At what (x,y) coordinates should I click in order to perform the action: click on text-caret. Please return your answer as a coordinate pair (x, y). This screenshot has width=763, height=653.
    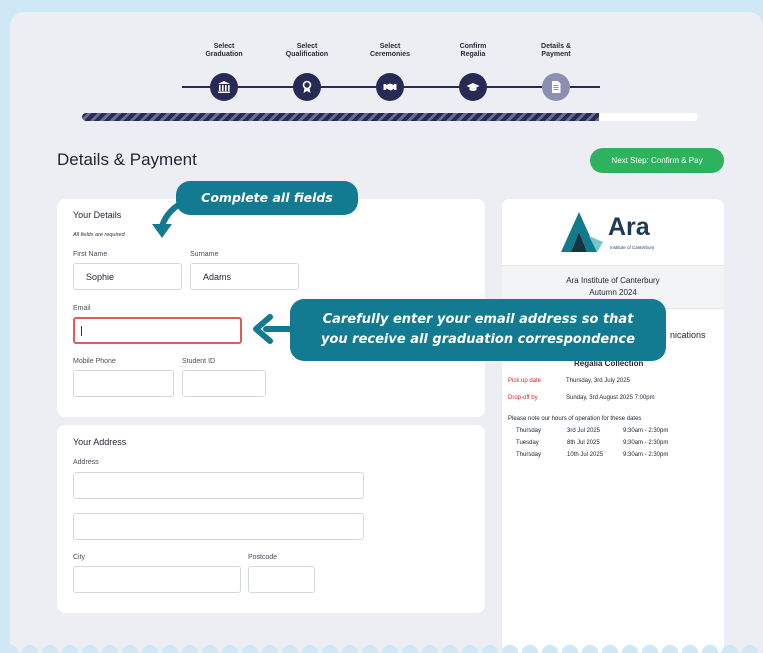
    Looking at the image, I should click on (81, 330).